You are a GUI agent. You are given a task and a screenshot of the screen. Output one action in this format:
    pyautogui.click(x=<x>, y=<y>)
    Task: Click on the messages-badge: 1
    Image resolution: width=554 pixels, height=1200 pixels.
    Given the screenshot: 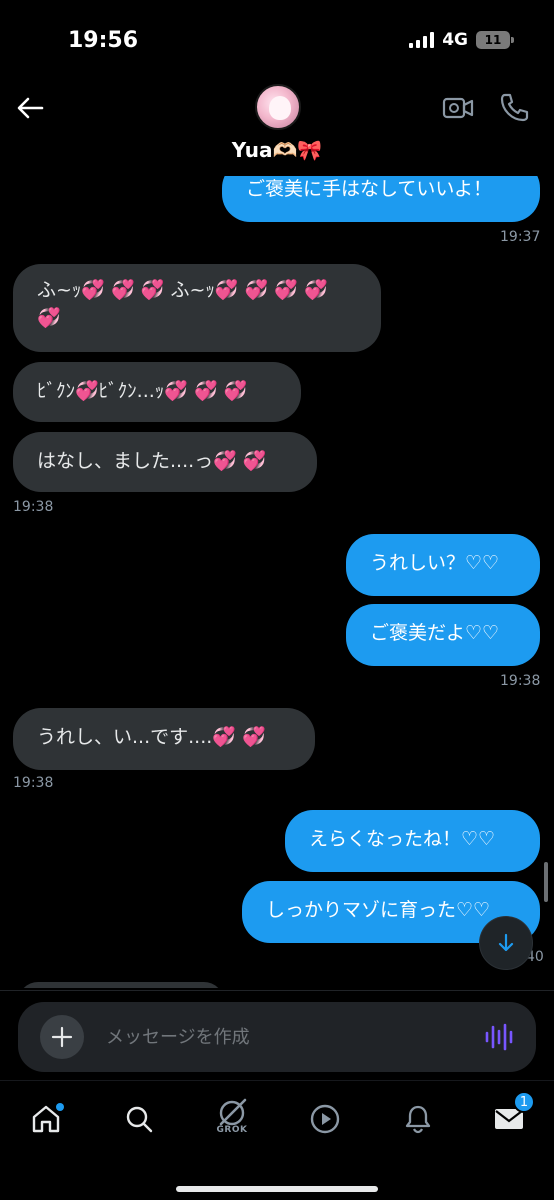 What is the action you would take?
    pyautogui.click(x=524, y=1102)
    